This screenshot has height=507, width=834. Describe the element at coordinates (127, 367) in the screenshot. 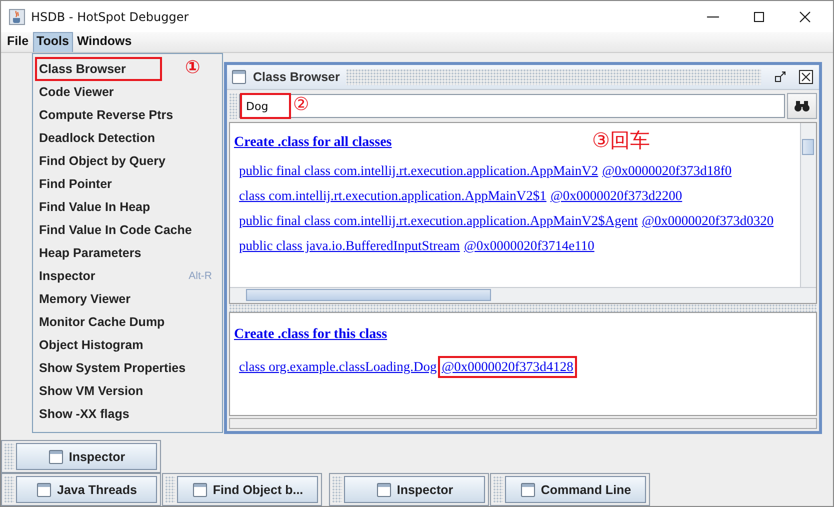

I see `menu-item: Show System Properties` at that location.